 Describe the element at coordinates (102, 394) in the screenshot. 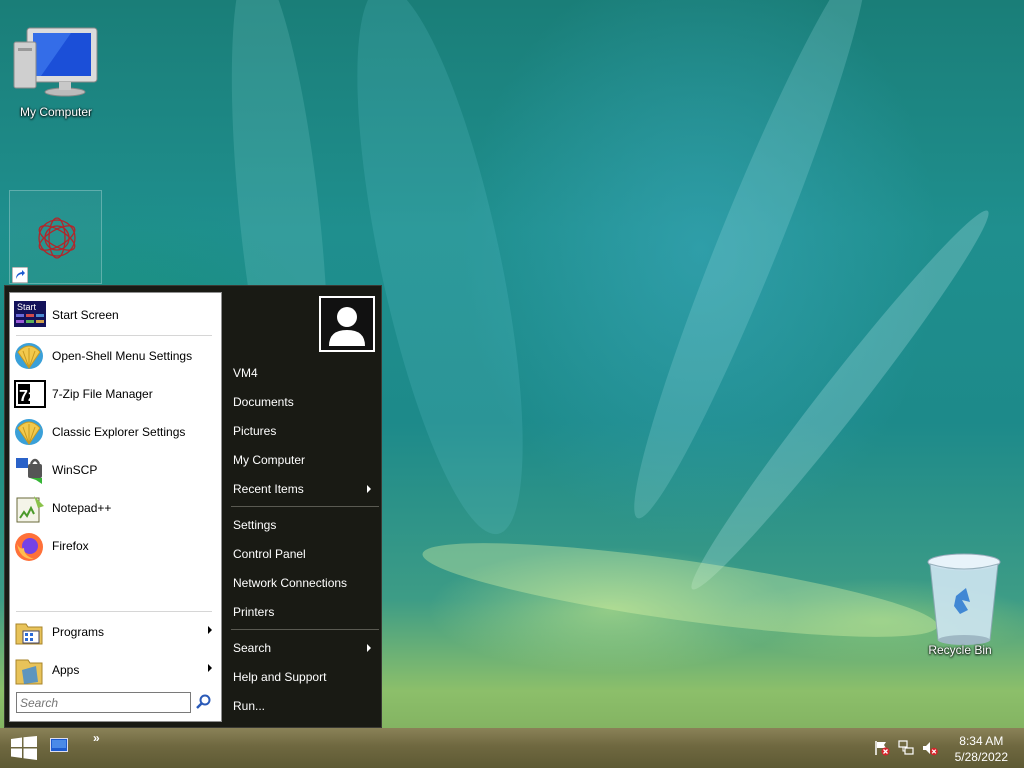

I see `menu-item-label: 7-Zip File Manager` at that location.